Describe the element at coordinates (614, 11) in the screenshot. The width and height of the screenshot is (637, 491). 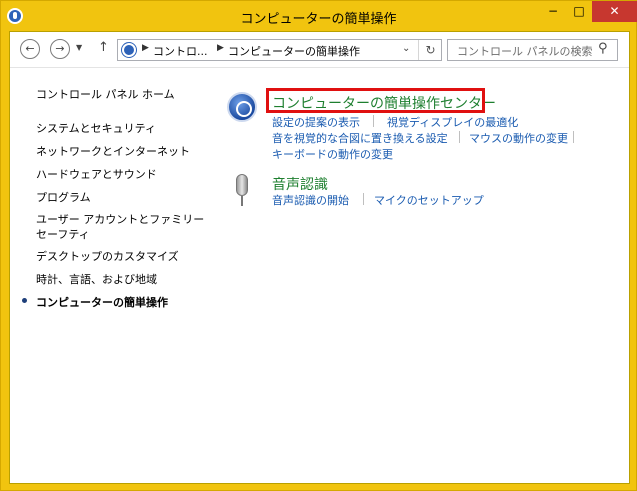
I see `close-button: ✕` at that location.